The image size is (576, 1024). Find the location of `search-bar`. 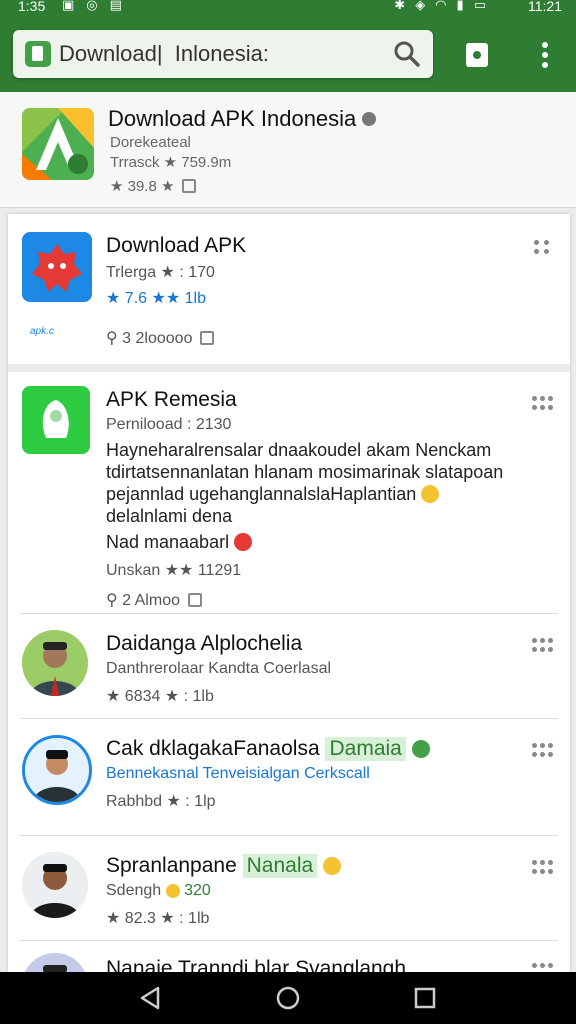

search-bar is located at coordinates (223, 54).